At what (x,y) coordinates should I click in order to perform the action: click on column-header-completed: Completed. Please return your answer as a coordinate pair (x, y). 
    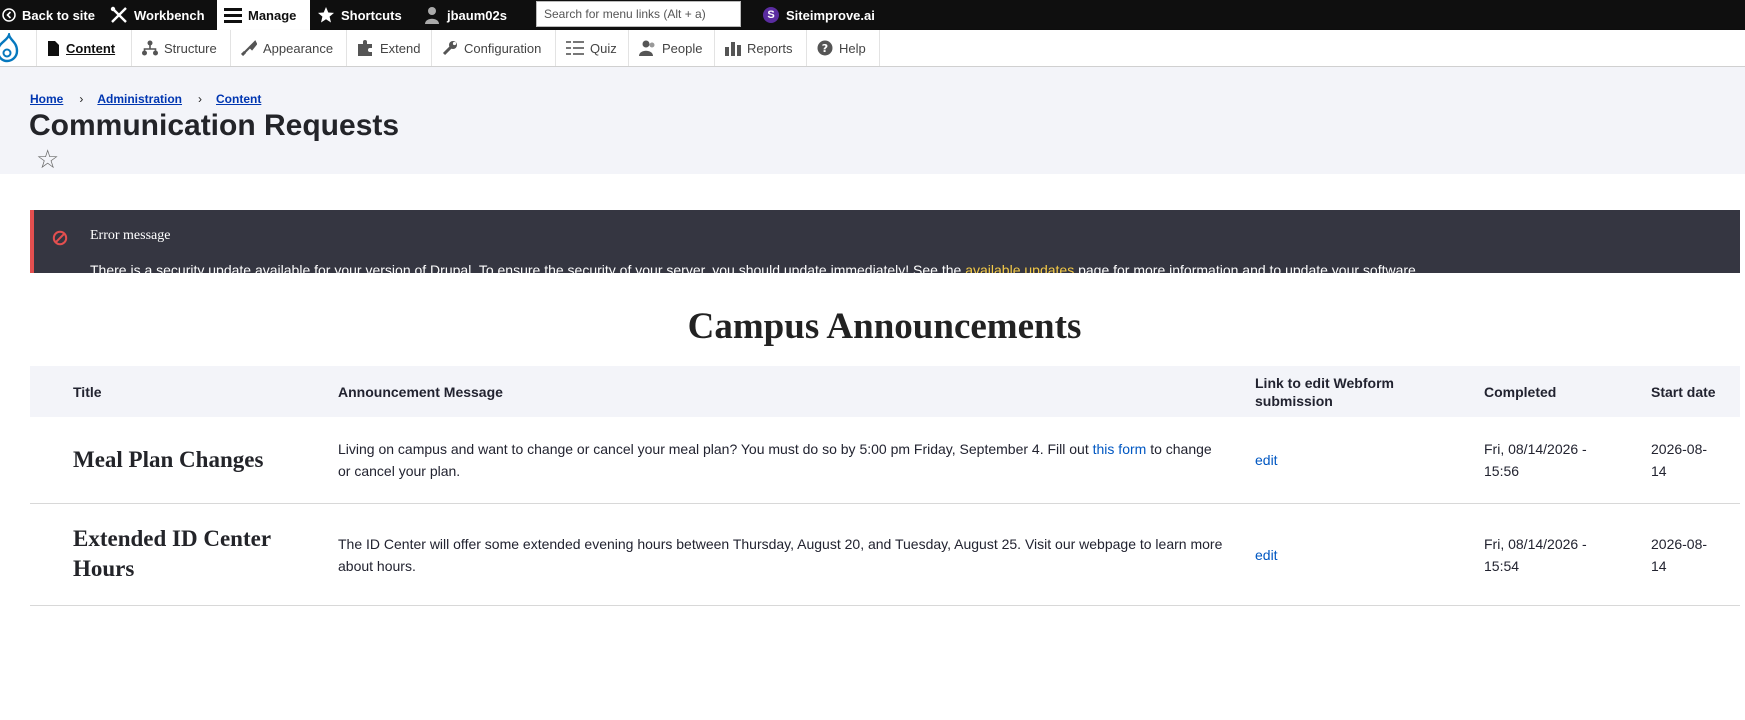
    Looking at the image, I should click on (1520, 391).